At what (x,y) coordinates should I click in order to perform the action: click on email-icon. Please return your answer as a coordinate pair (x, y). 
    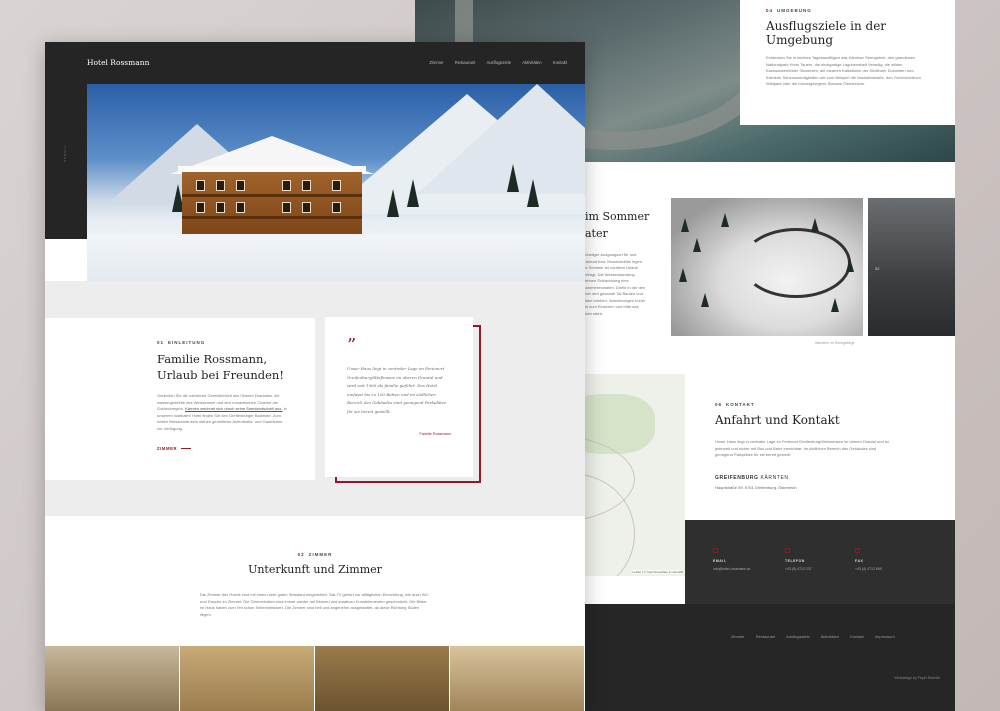
    Looking at the image, I should click on (715, 550).